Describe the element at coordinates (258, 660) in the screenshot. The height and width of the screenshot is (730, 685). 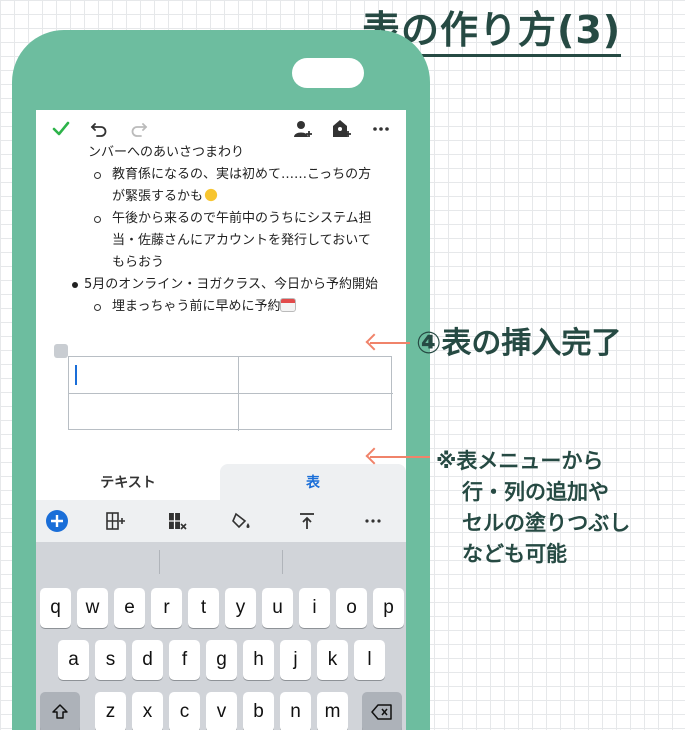
I see `key-h: h` at that location.